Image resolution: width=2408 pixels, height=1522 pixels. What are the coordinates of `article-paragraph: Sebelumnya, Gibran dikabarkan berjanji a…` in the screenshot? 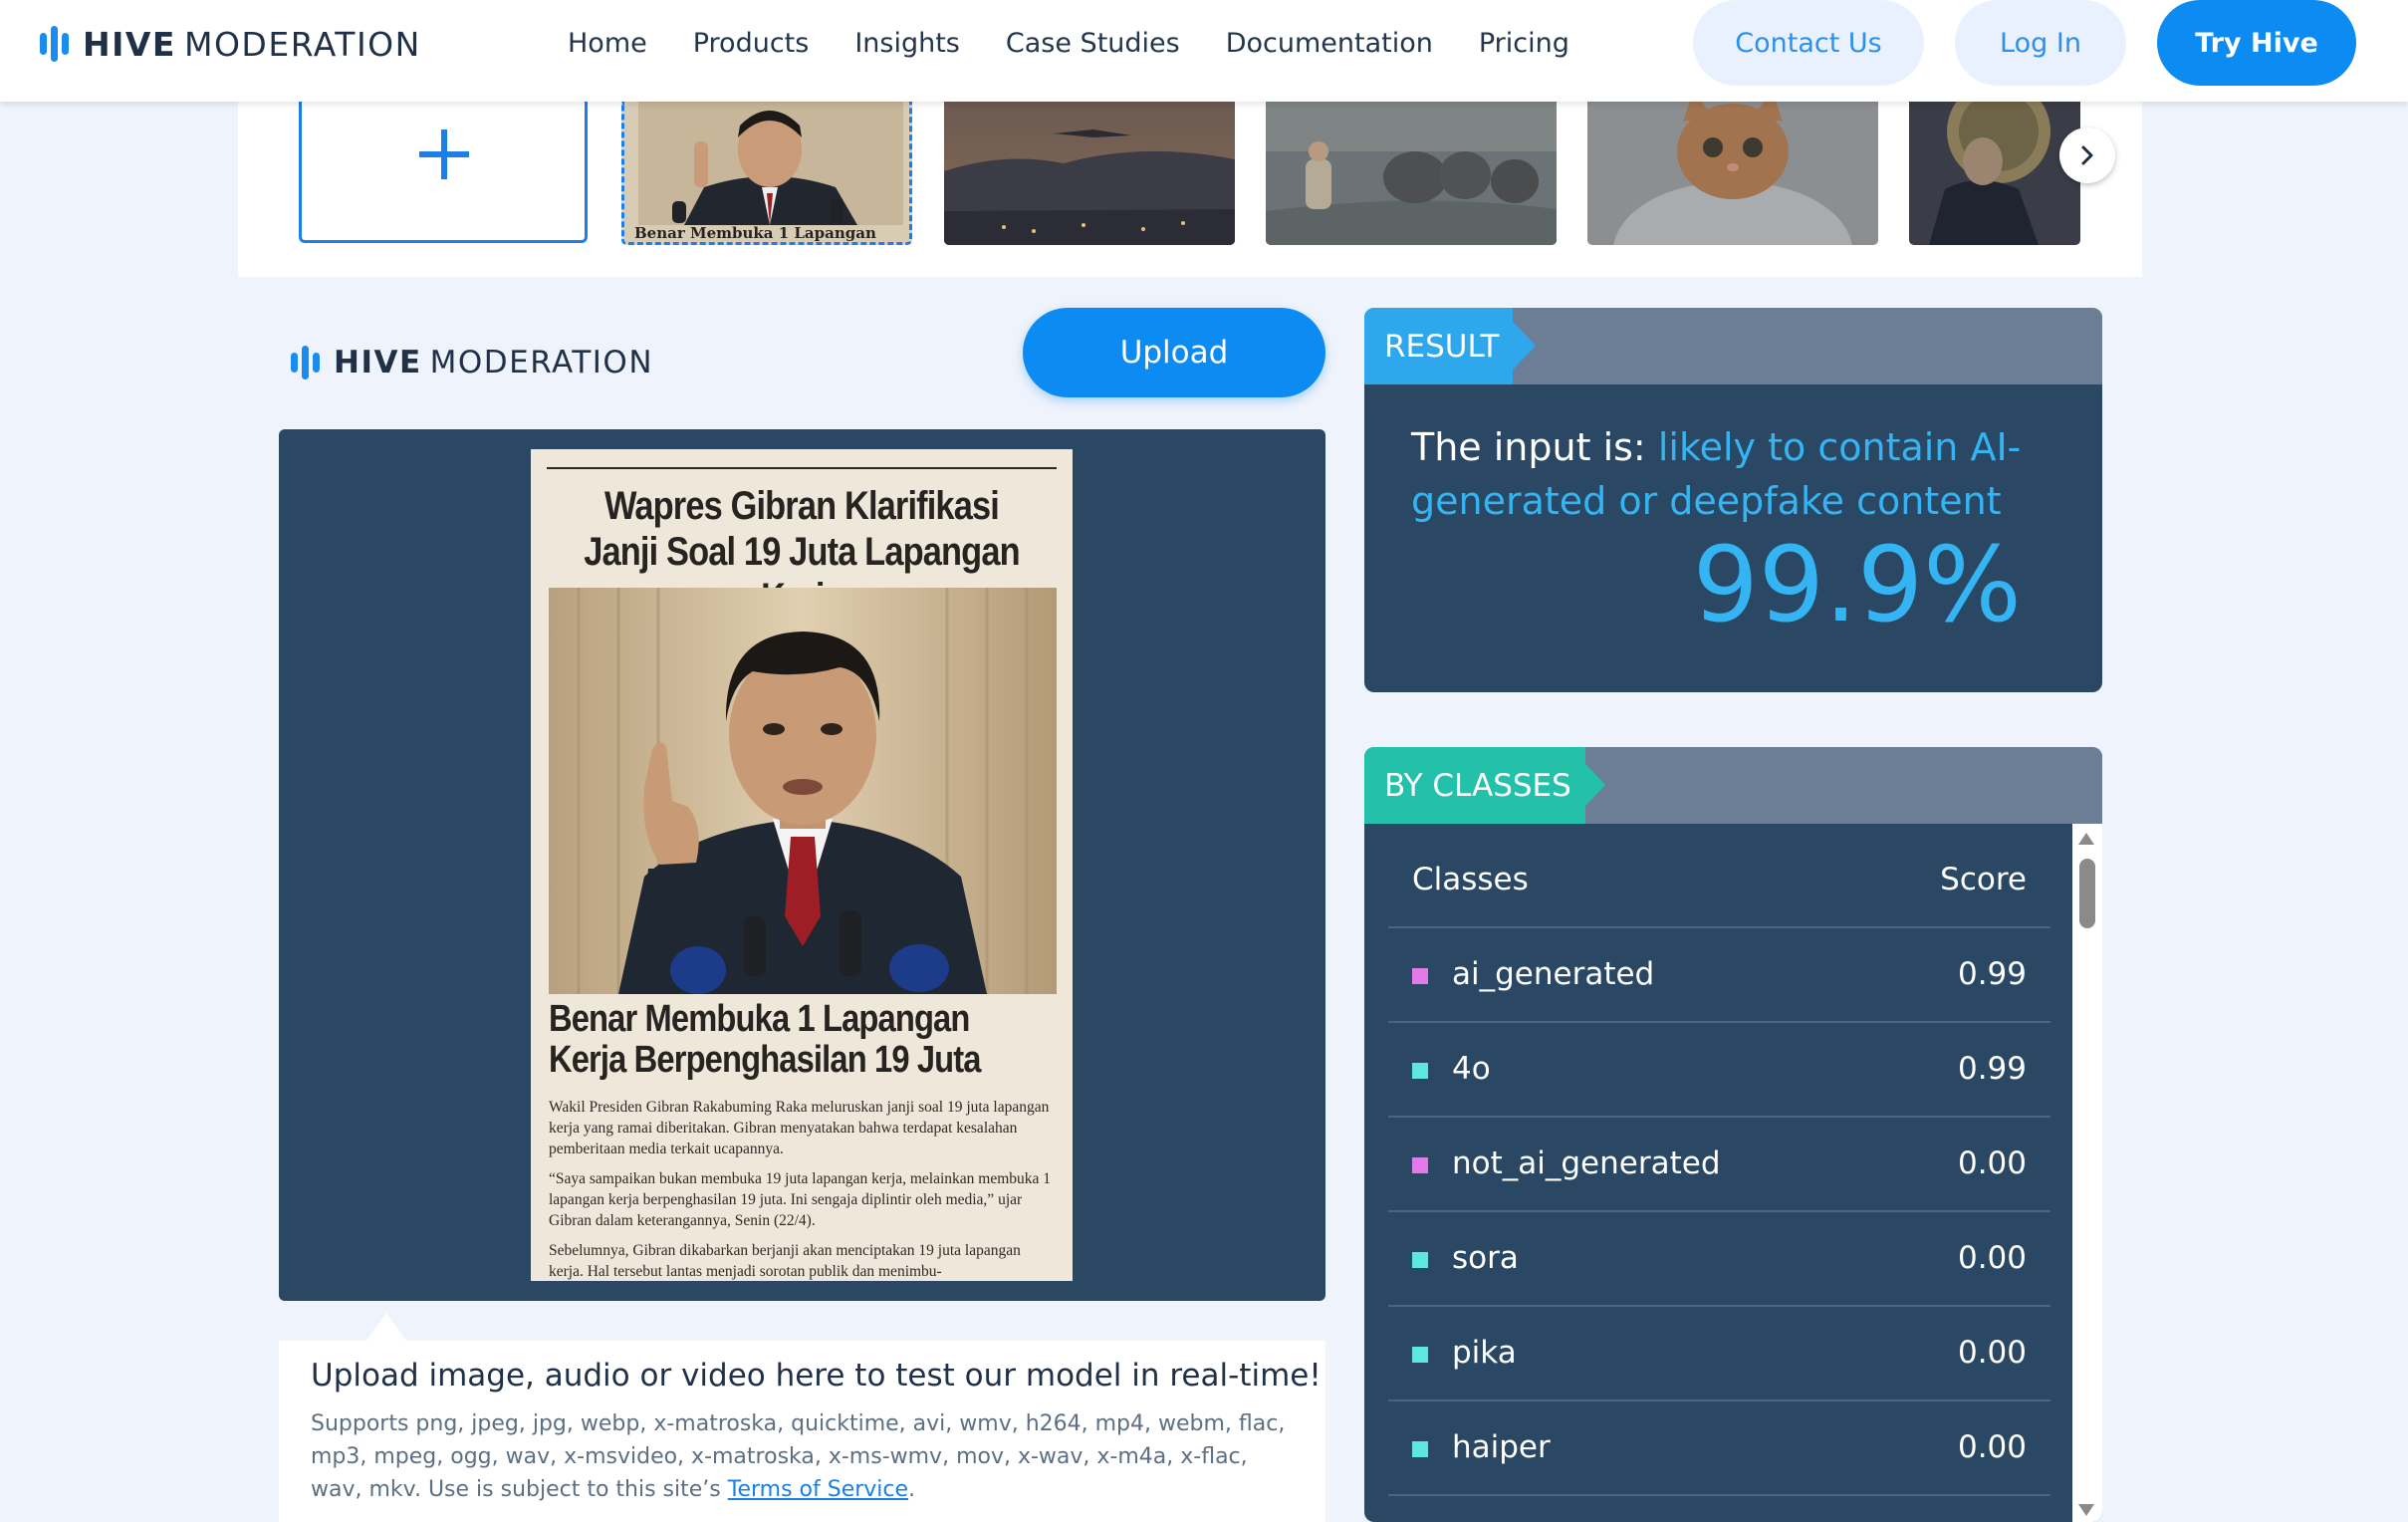 It's located at (785, 1261).